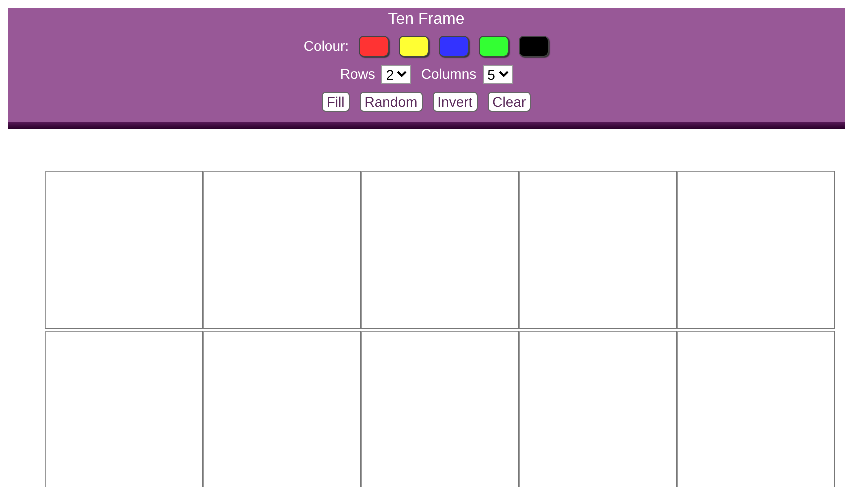 The height and width of the screenshot is (489, 845). I want to click on action-button: Invert, so click(455, 102).